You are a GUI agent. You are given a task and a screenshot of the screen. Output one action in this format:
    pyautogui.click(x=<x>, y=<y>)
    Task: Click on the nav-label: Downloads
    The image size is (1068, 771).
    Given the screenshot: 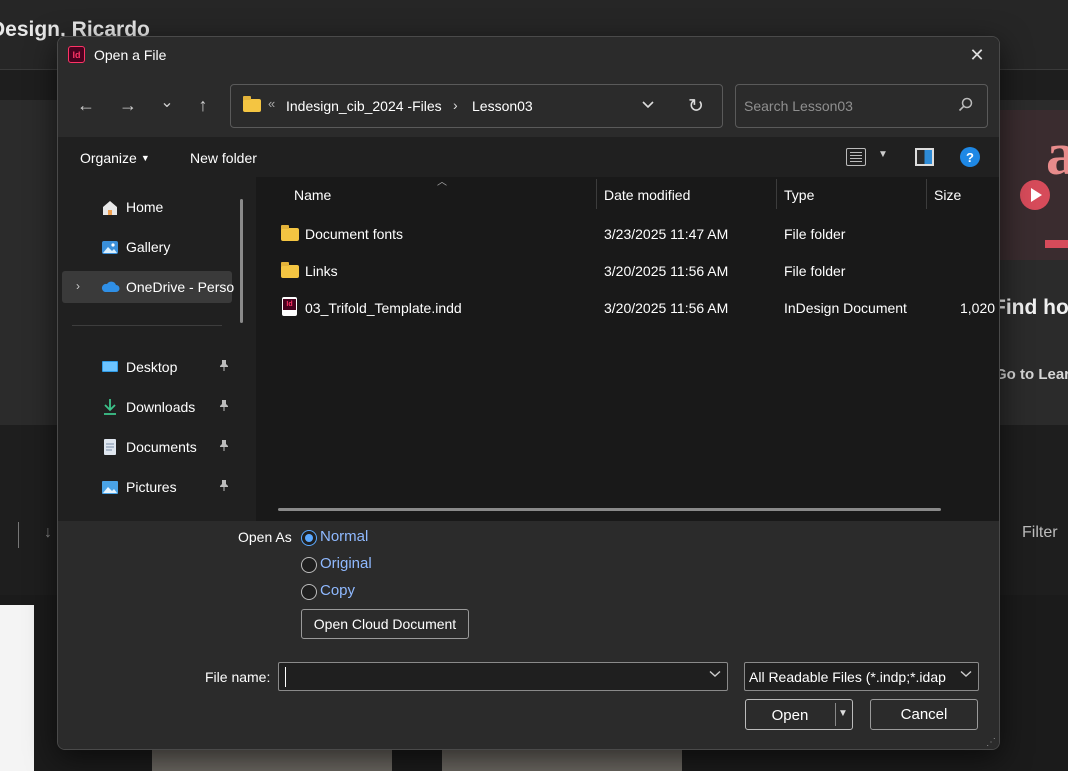 What is the action you would take?
    pyautogui.click(x=161, y=407)
    